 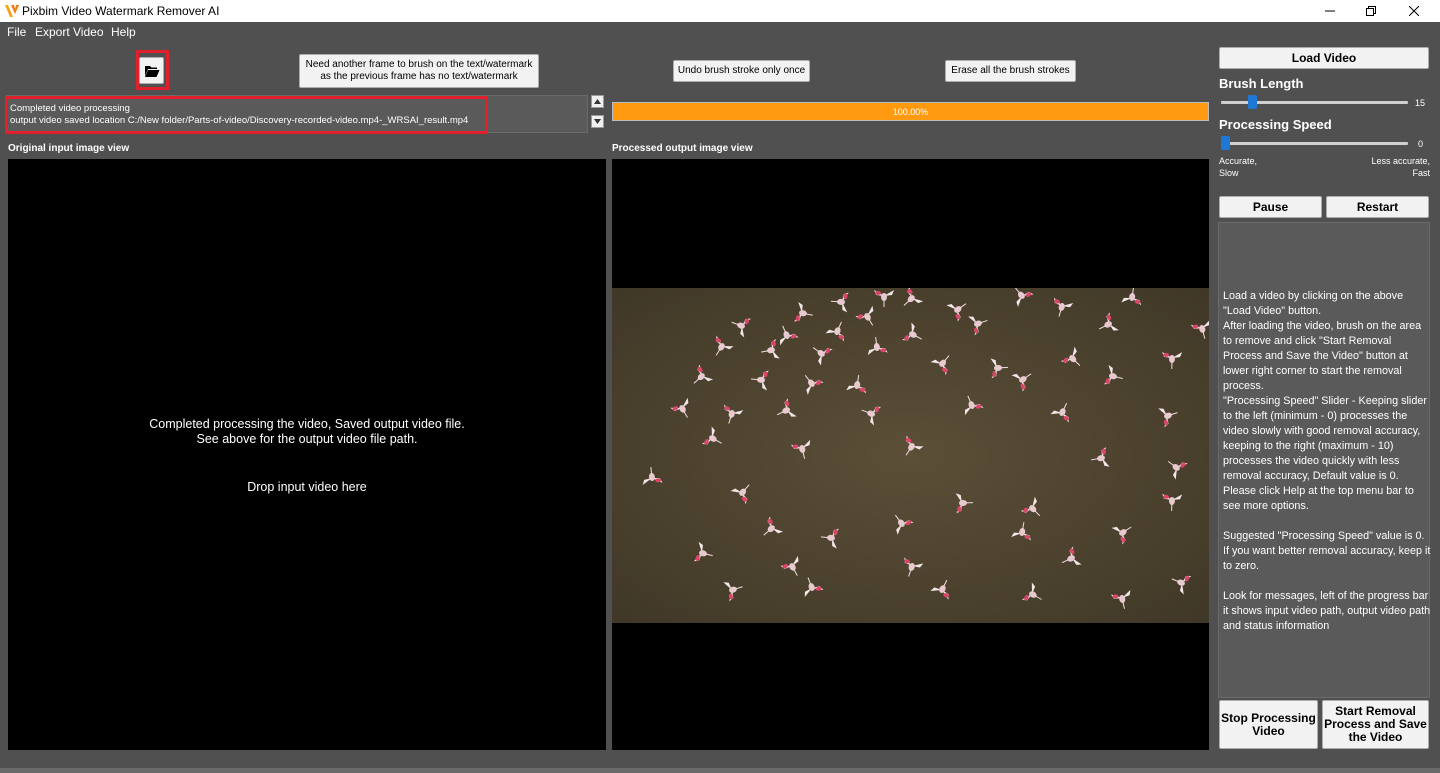 I want to click on restart-button: Restart, so click(x=1377, y=207).